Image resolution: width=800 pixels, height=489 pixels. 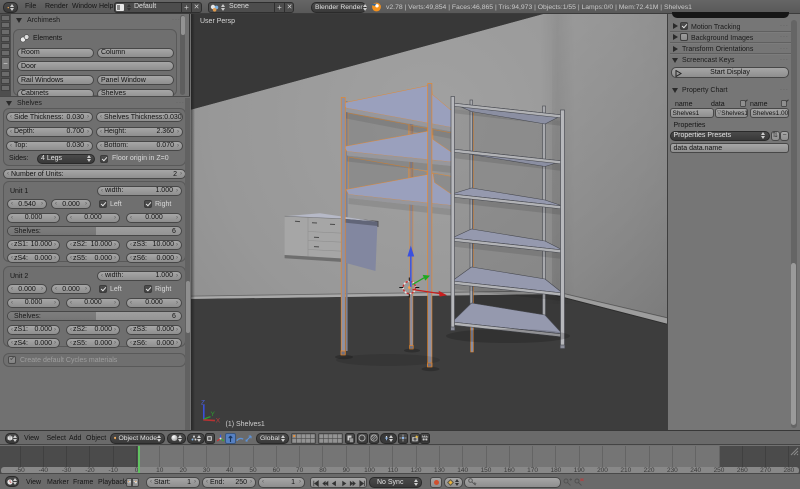 I want to click on svg-text: (1) Shelves1, so click(x=245, y=424).